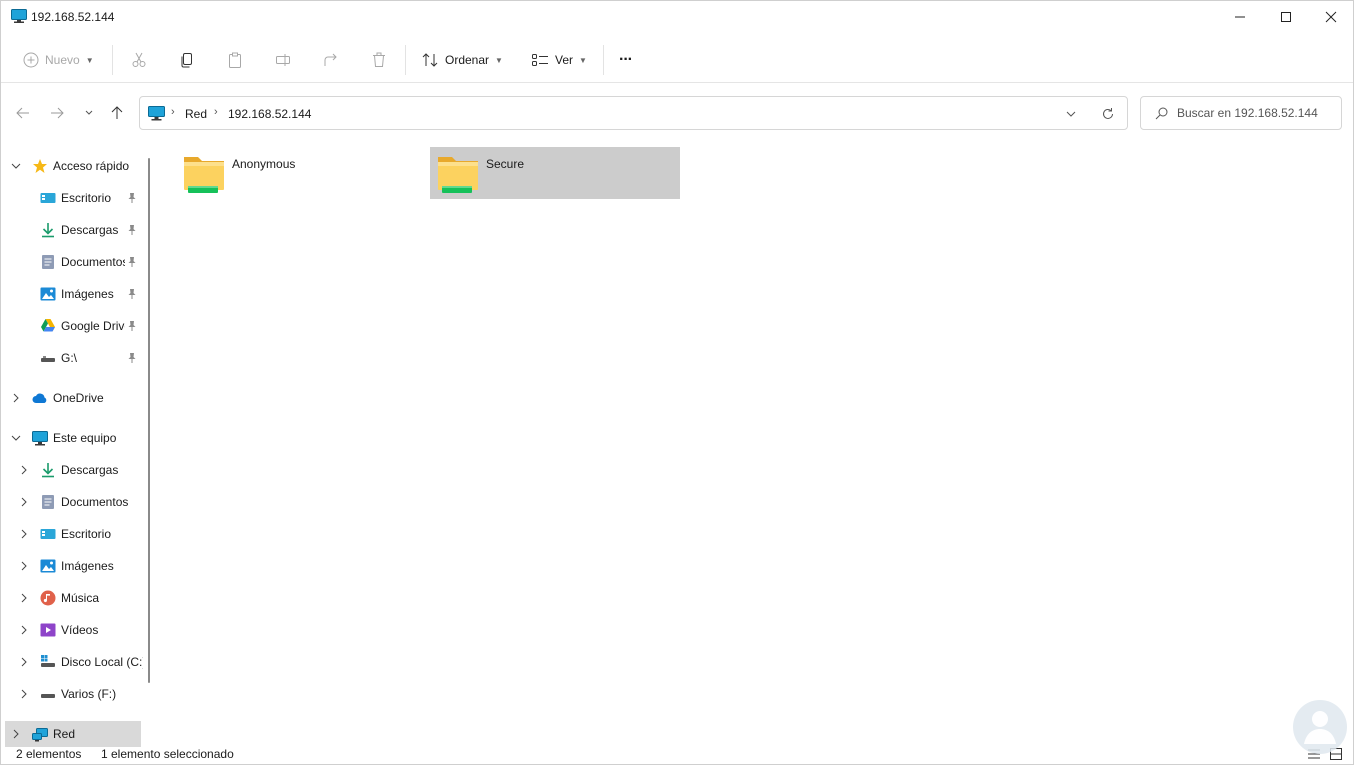 This screenshot has width=1354, height=765. I want to click on sort-button: Ordenar ▼, so click(462, 60).